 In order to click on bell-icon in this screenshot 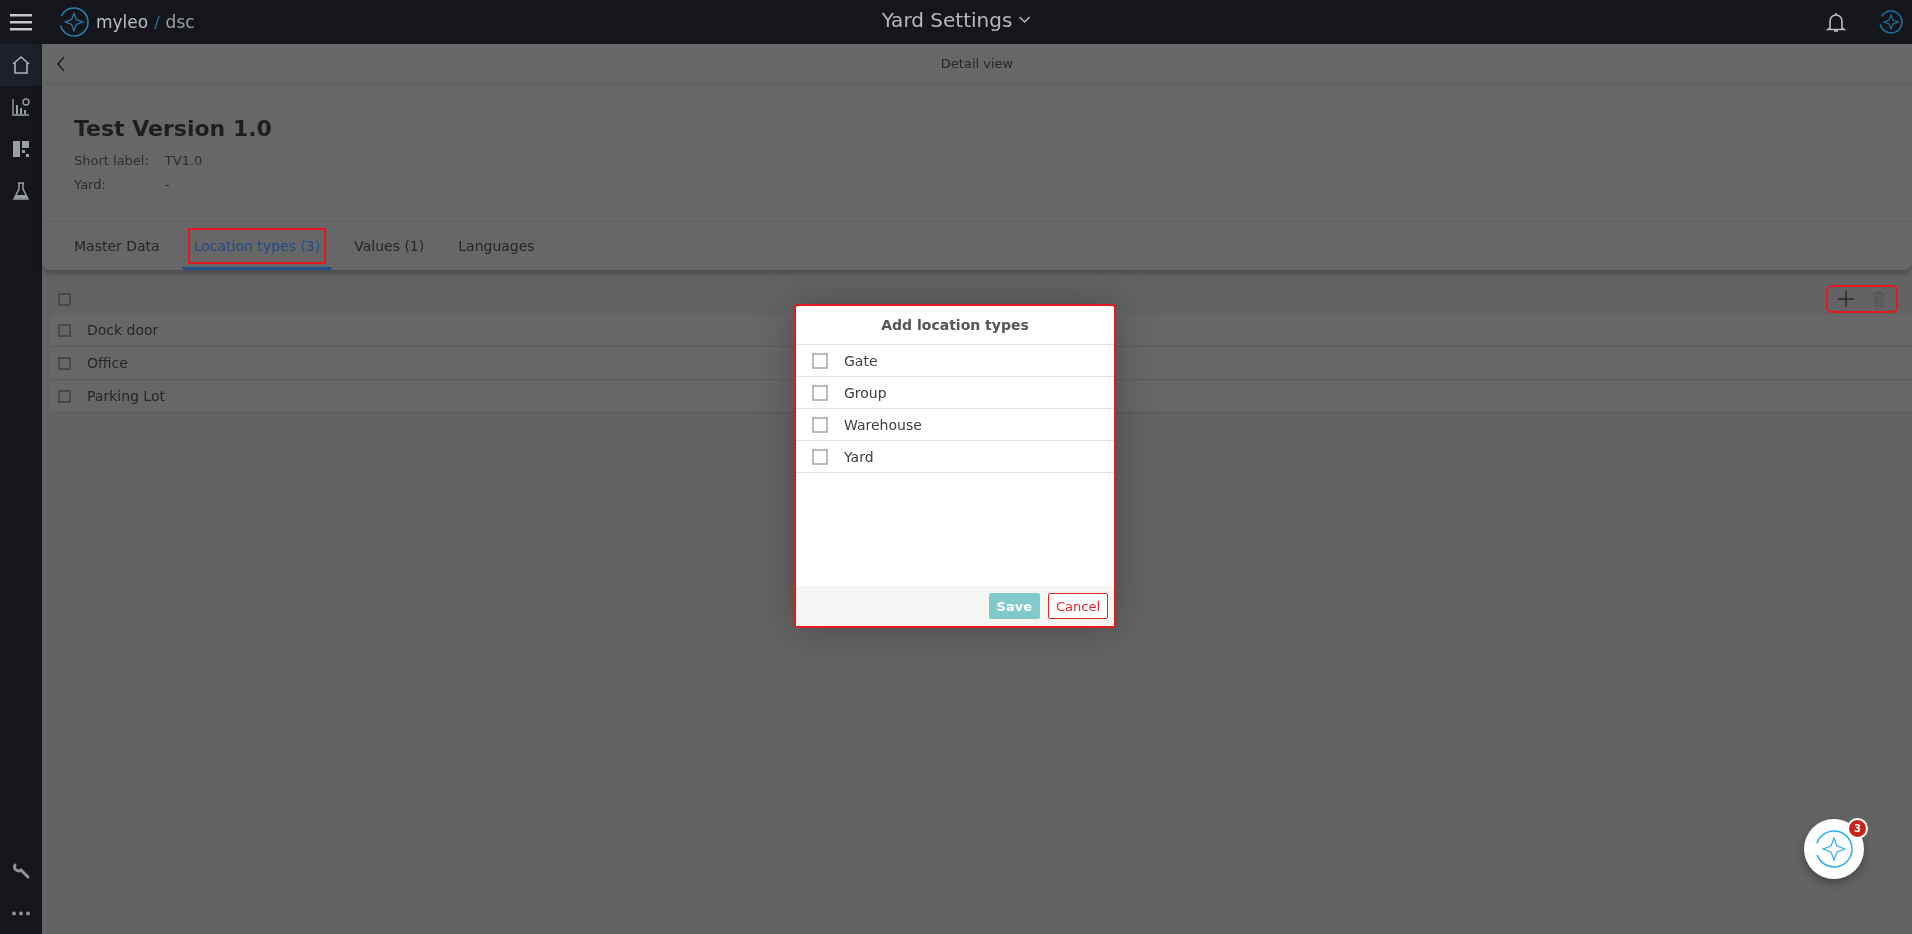, I will do `click(1836, 22)`.